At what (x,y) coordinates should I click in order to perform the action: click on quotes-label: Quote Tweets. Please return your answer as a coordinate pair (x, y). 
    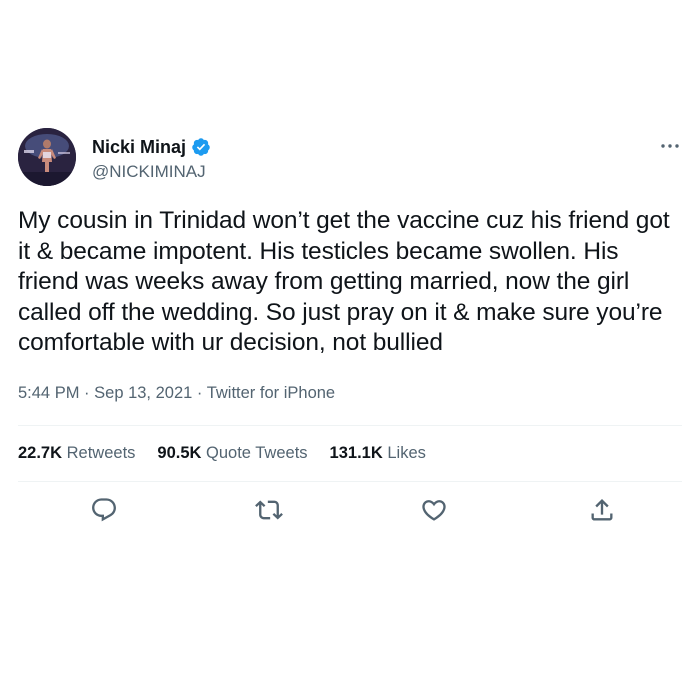
    Looking at the image, I should click on (257, 452).